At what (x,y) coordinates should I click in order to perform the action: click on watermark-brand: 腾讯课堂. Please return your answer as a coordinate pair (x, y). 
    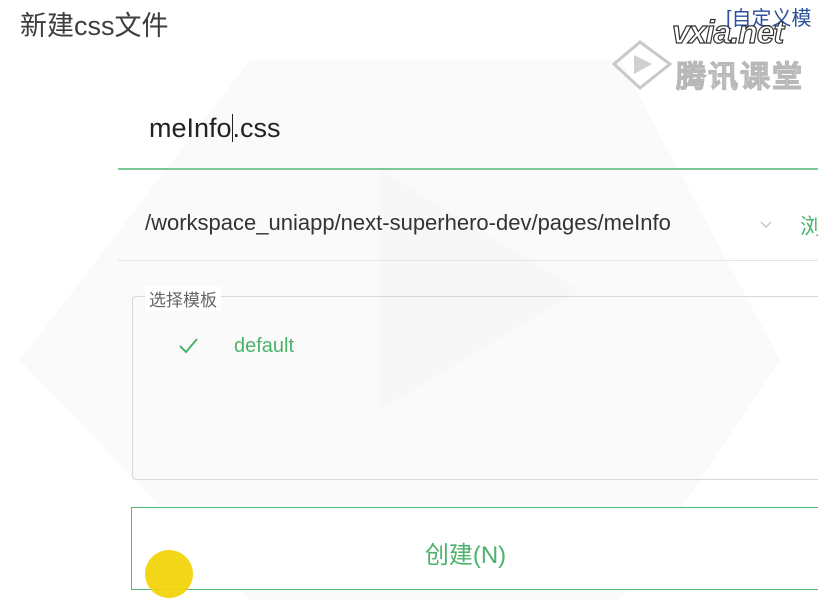
    Looking at the image, I should click on (740, 78).